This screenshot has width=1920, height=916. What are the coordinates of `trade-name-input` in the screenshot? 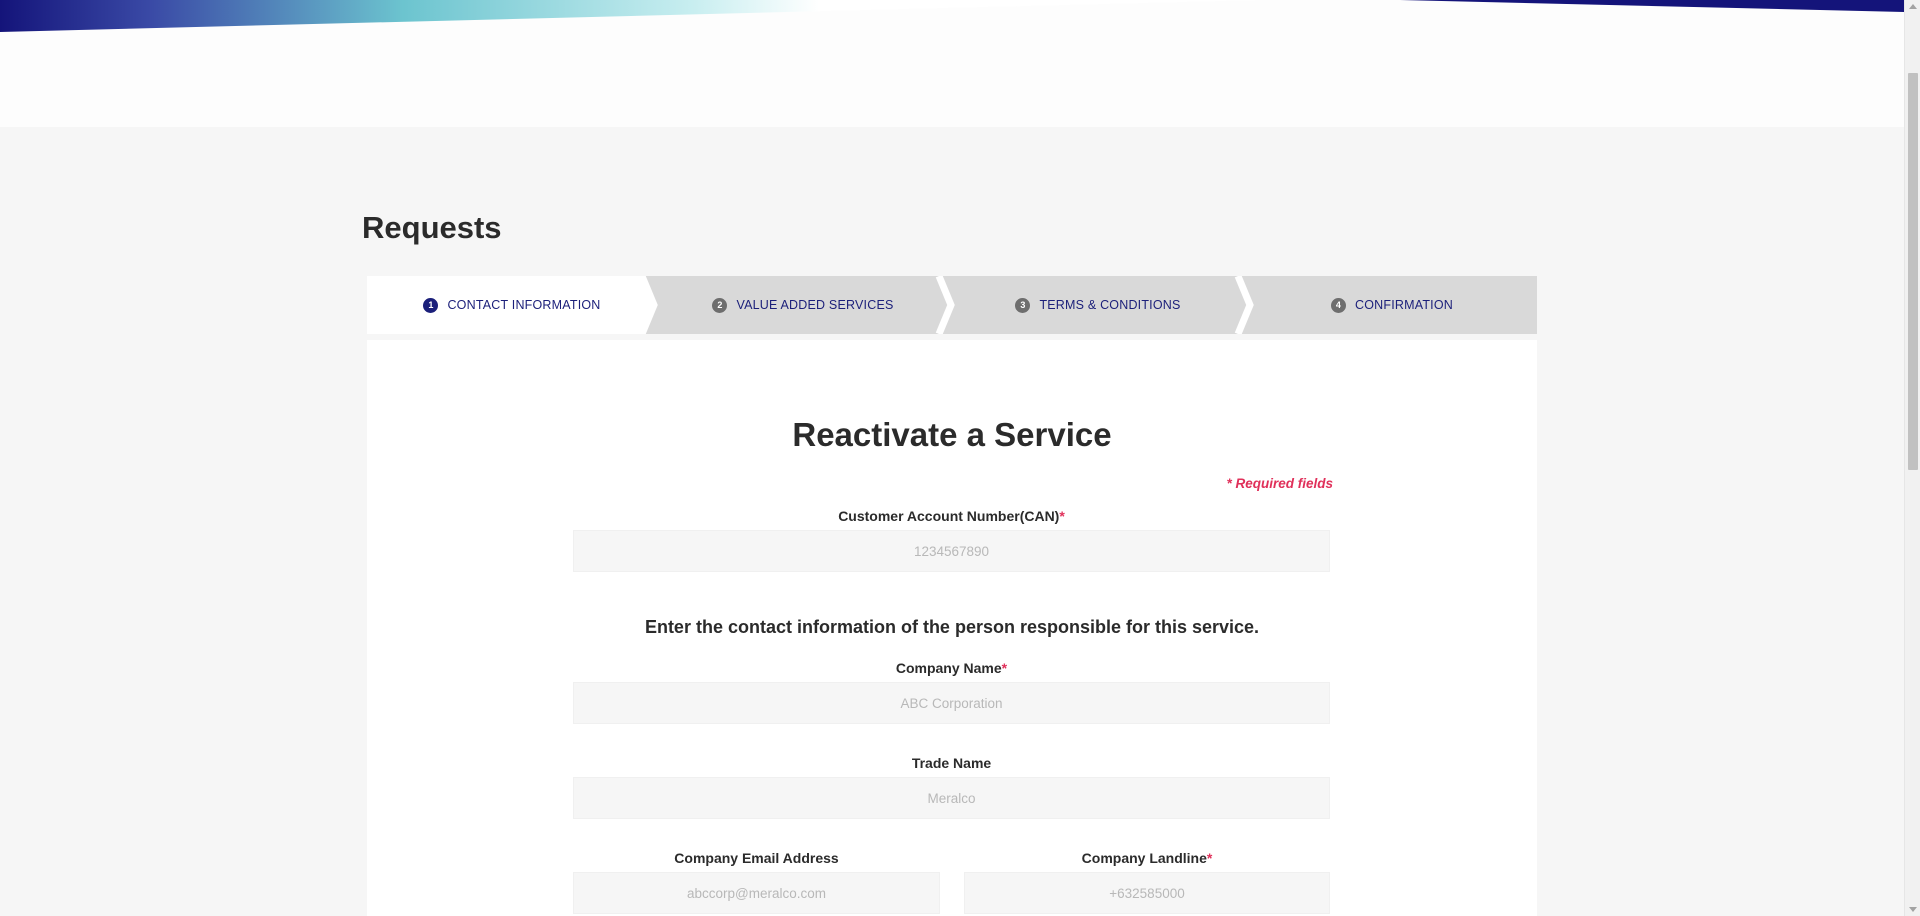 It's located at (951, 798).